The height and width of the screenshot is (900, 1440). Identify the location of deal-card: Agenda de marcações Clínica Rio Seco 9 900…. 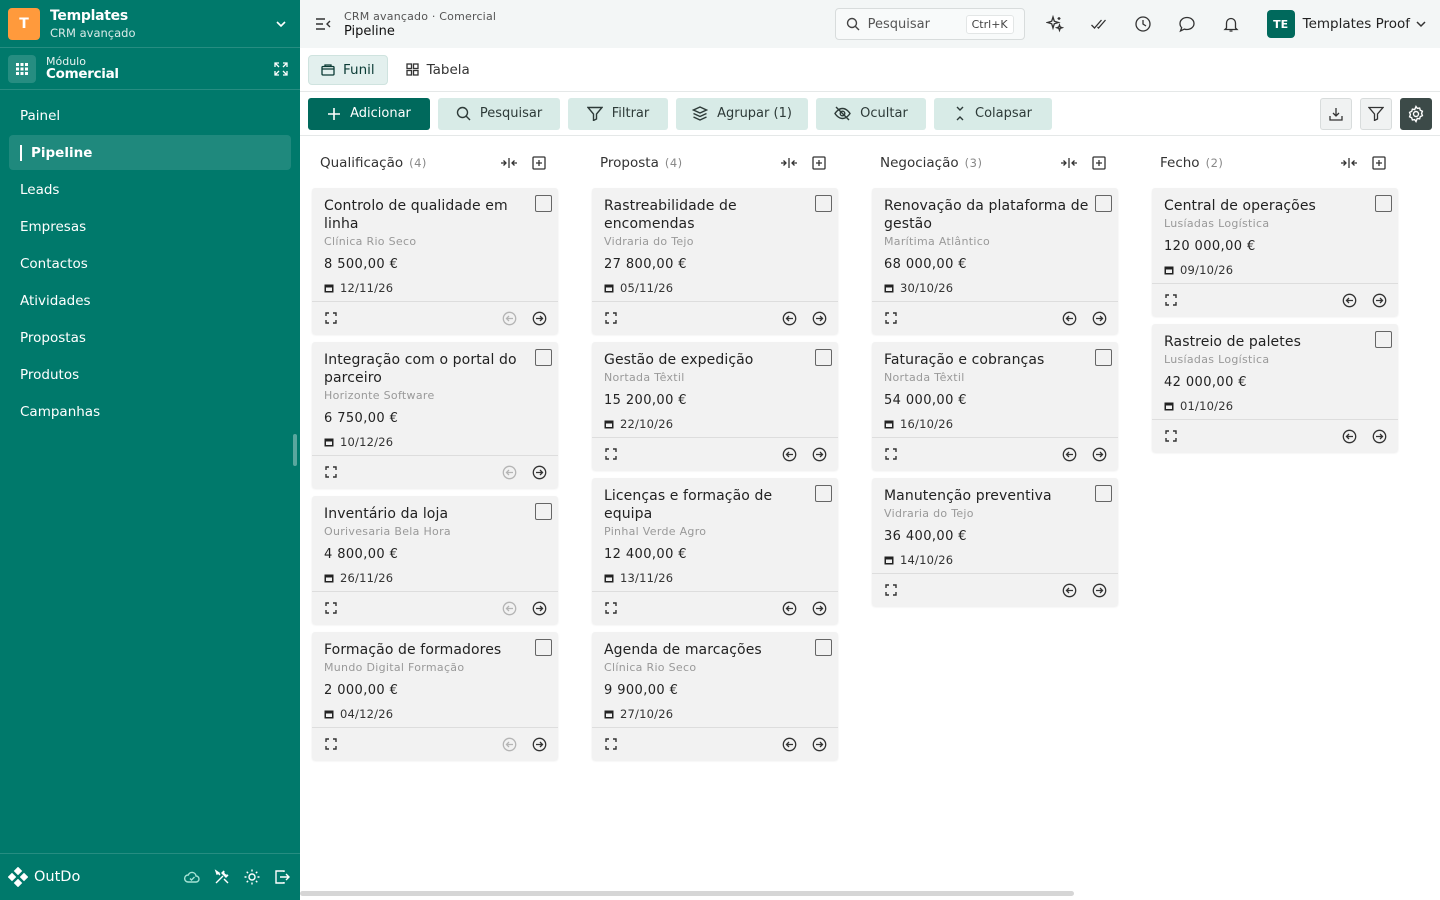
(715, 696).